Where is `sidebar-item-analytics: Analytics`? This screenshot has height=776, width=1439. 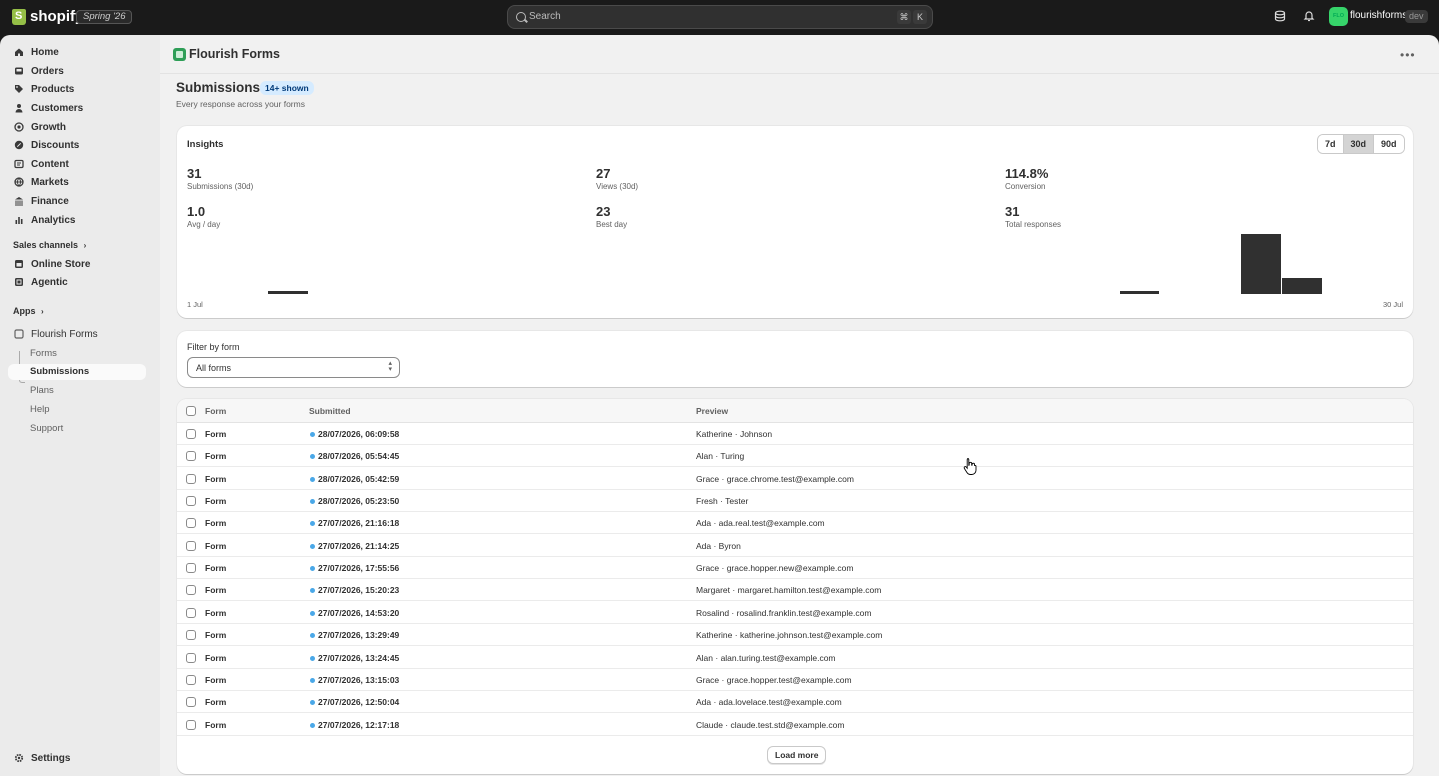 sidebar-item-analytics: Analytics is located at coordinates (78, 220).